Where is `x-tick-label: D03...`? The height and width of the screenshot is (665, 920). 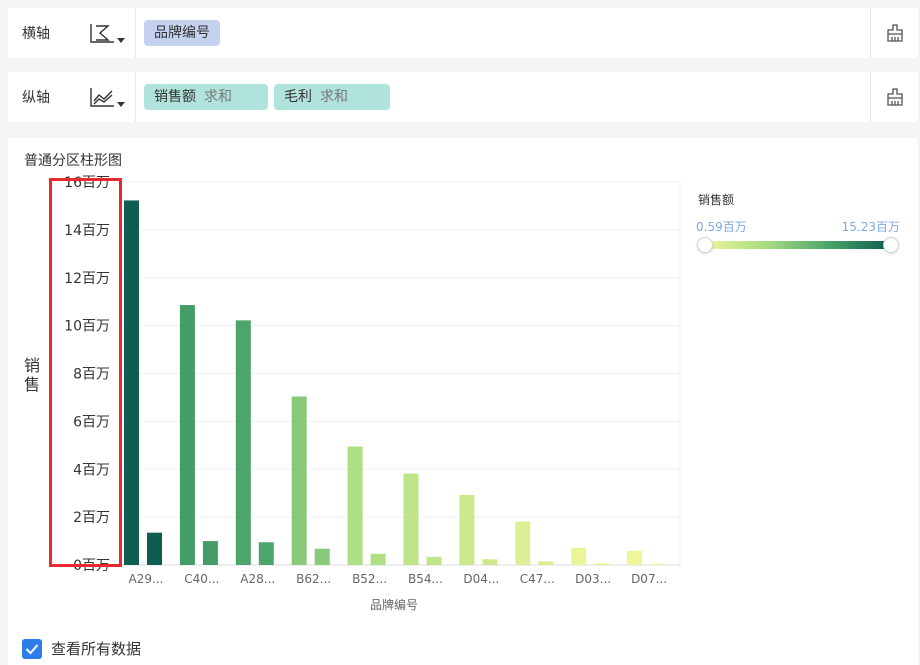
x-tick-label: D03... is located at coordinates (593, 579).